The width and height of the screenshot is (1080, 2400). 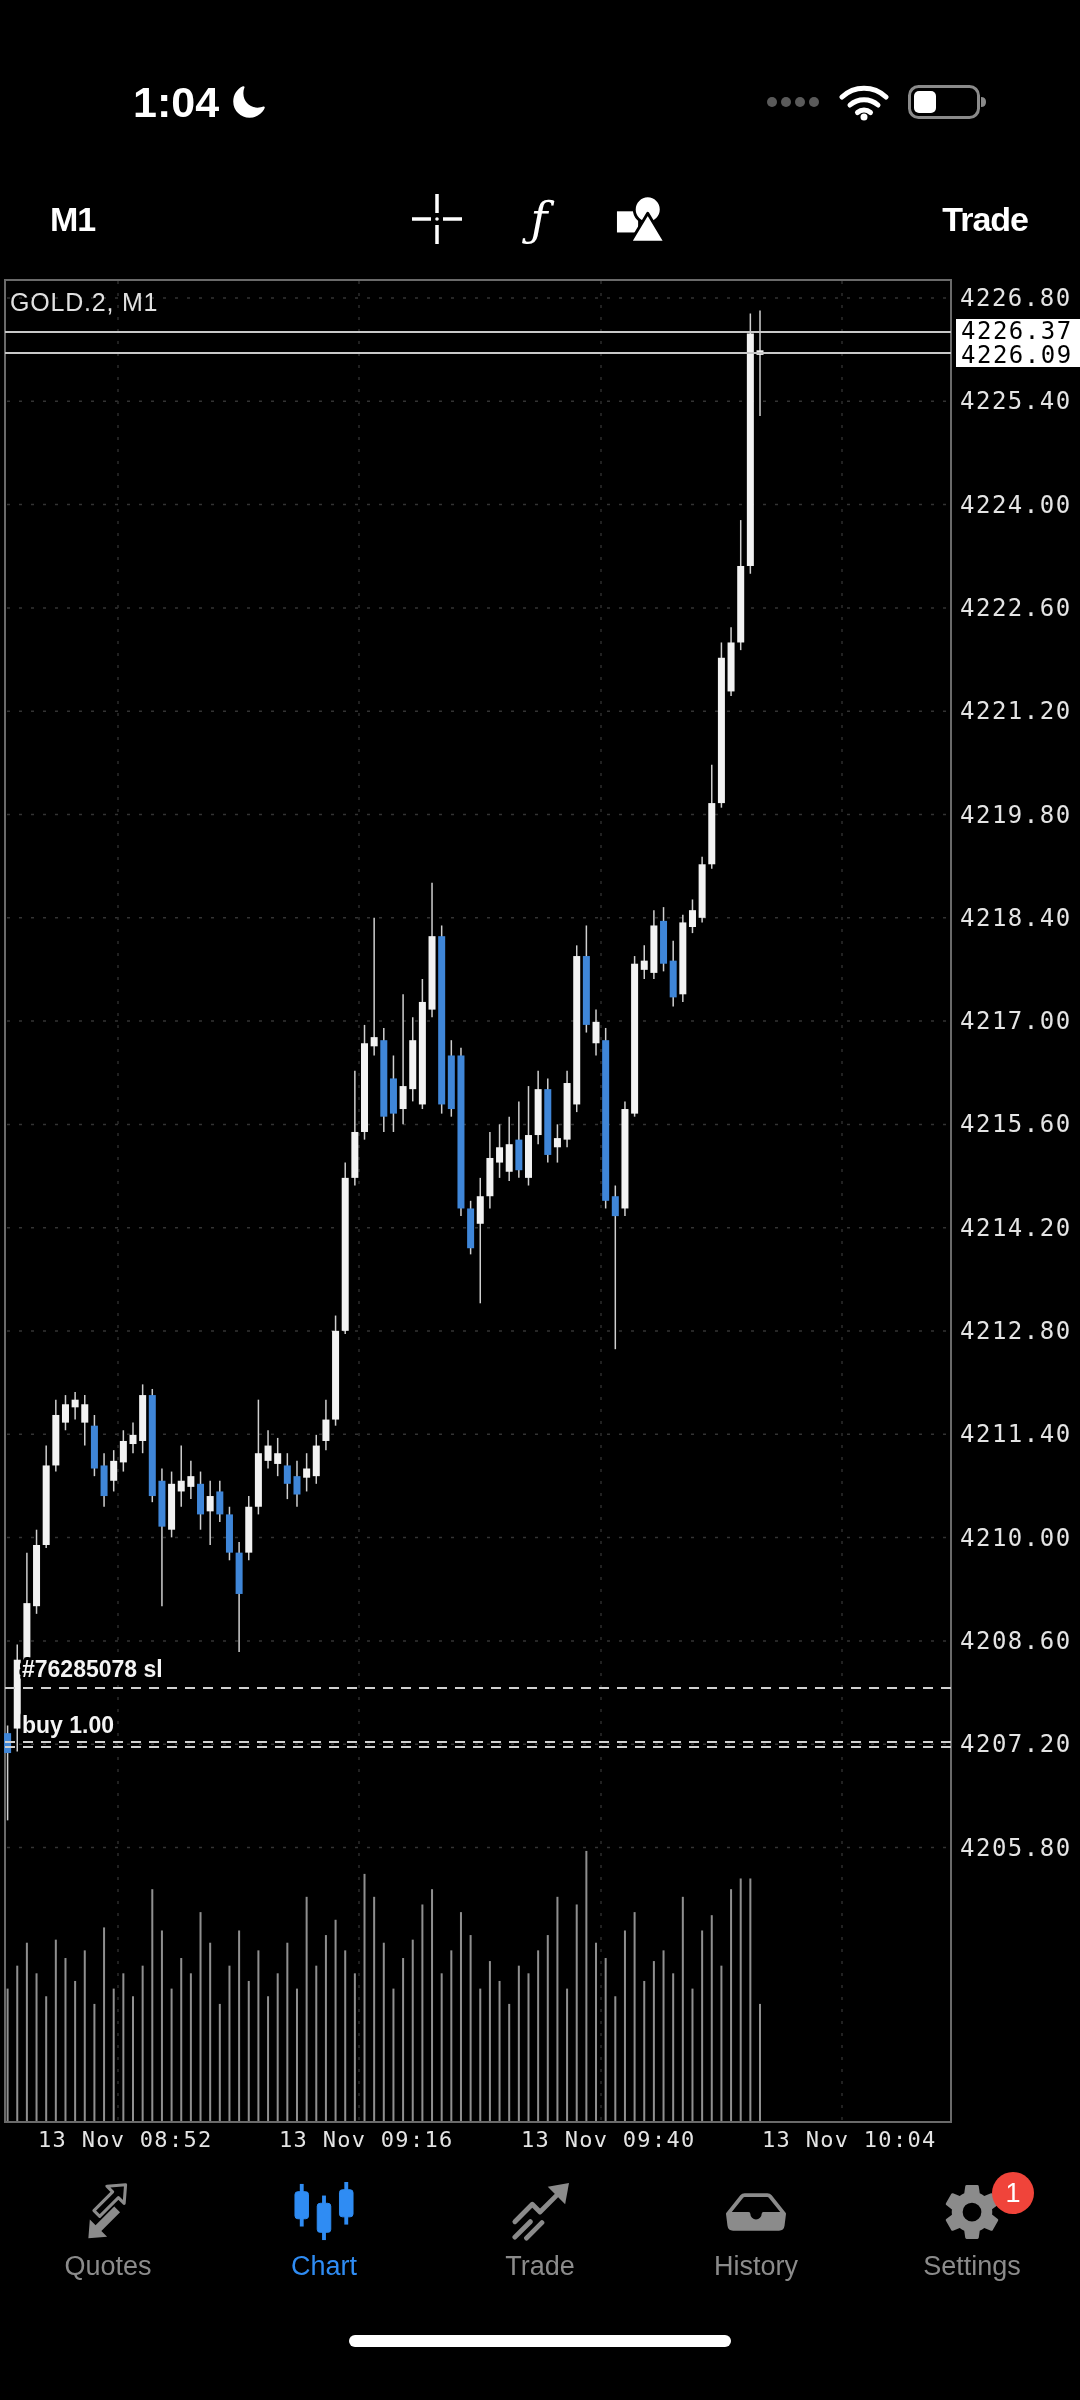 I want to click on tab-button: Trade, so click(x=540, y=2227).